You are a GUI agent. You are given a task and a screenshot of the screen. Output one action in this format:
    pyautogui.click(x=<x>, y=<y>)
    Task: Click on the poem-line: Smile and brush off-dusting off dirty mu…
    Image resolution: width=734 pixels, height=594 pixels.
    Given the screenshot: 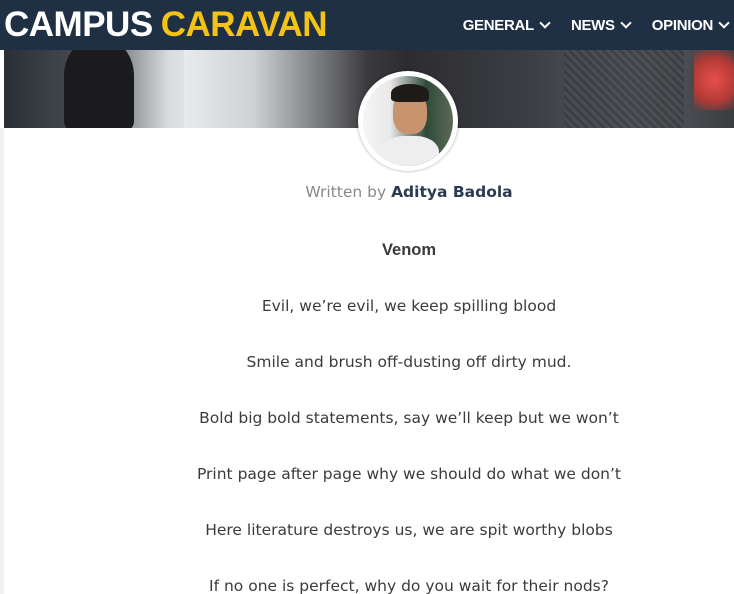 What is the action you would take?
    pyautogui.click(x=409, y=362)
    